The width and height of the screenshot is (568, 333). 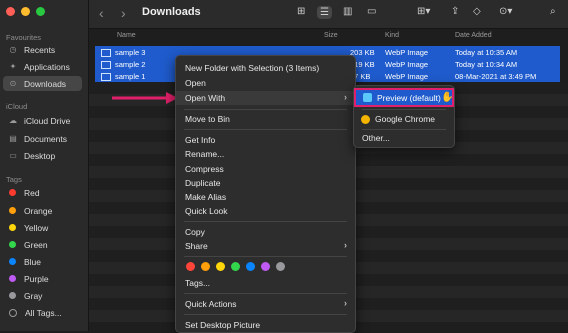 I want to click on column-name: Name, so click(x=126, y=35).